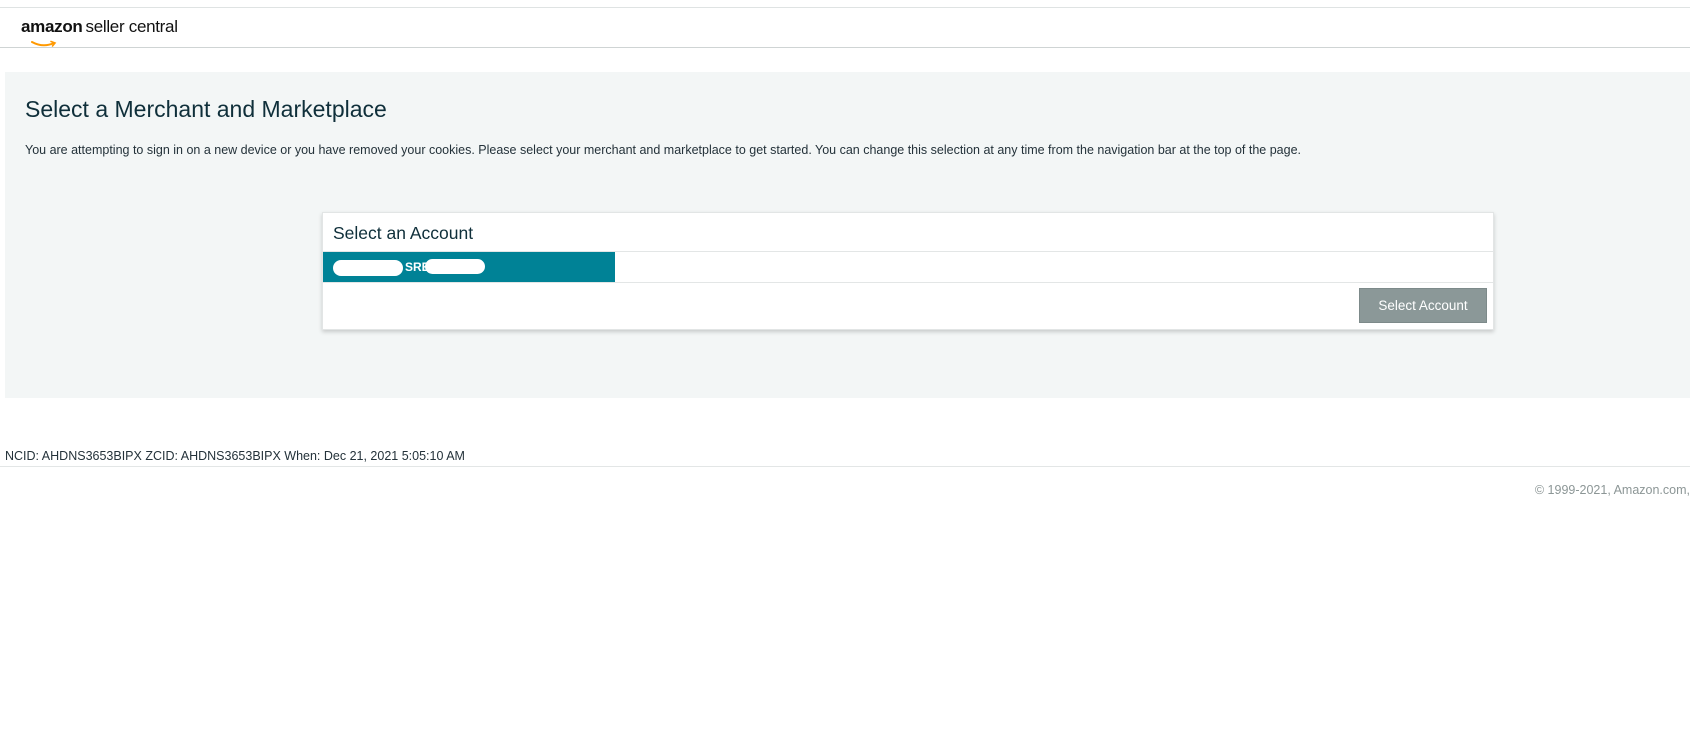 This screenshot has width=1690, height=738. I want to click on amazon-smile-icon, so click(44, 43).